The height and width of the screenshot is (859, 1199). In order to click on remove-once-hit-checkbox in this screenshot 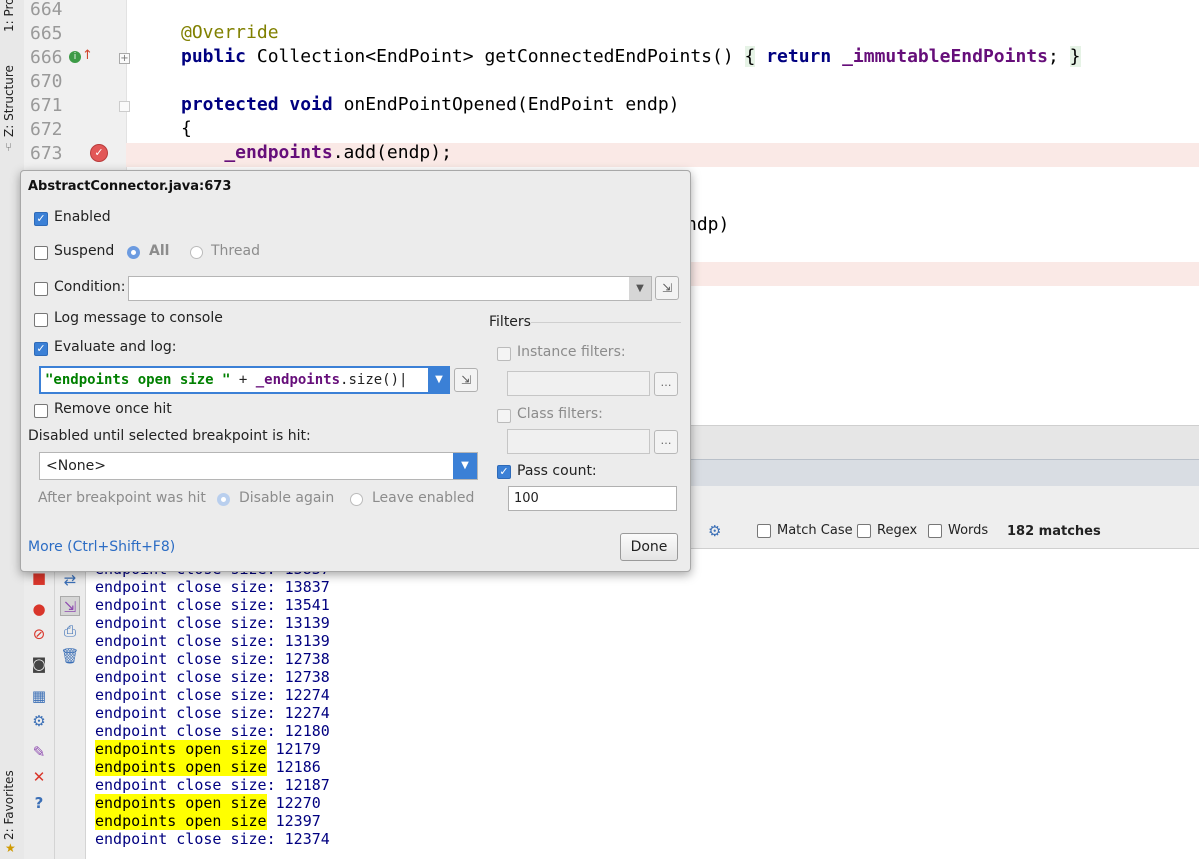, I will do `click(41, 411)`.